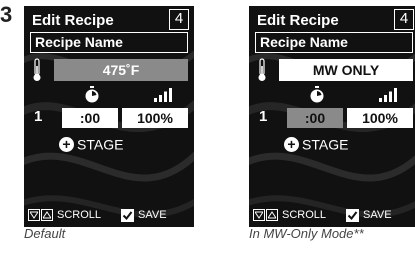 The width and height of the screenshot is (415, 255). What do you see at coordinates (346, 70) in the screenshot?
I see `temperature-field: MW ONLY` at bounding box center [346, 70].